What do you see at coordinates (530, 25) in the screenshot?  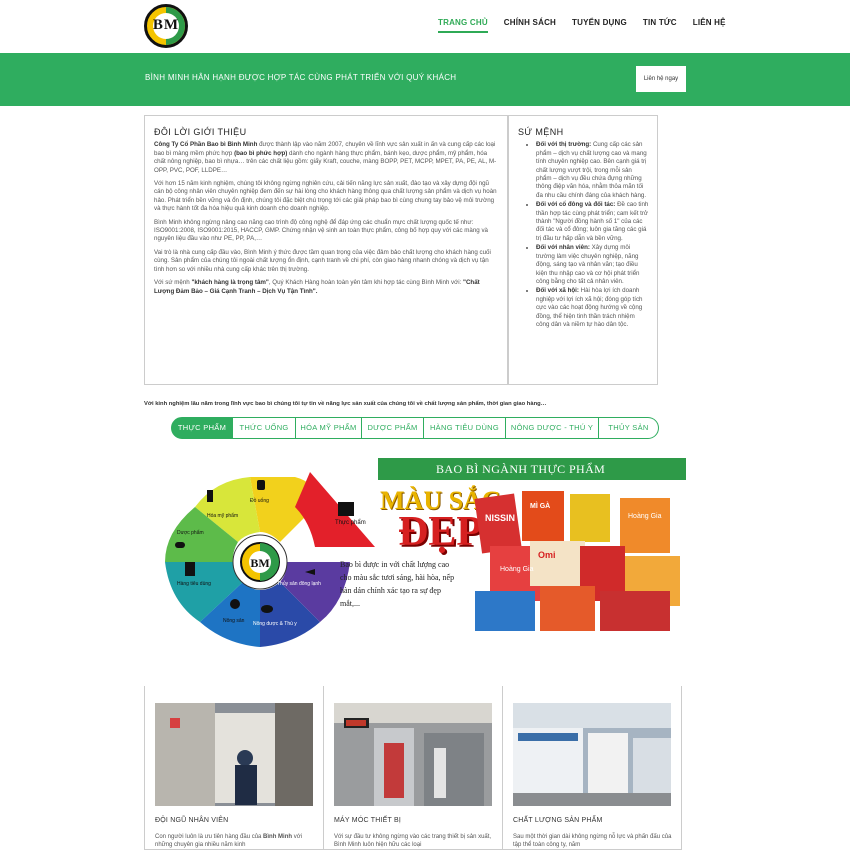 I see `nav-item-policy: CHÍNH SÁCH` at bounding box center [530, 25].